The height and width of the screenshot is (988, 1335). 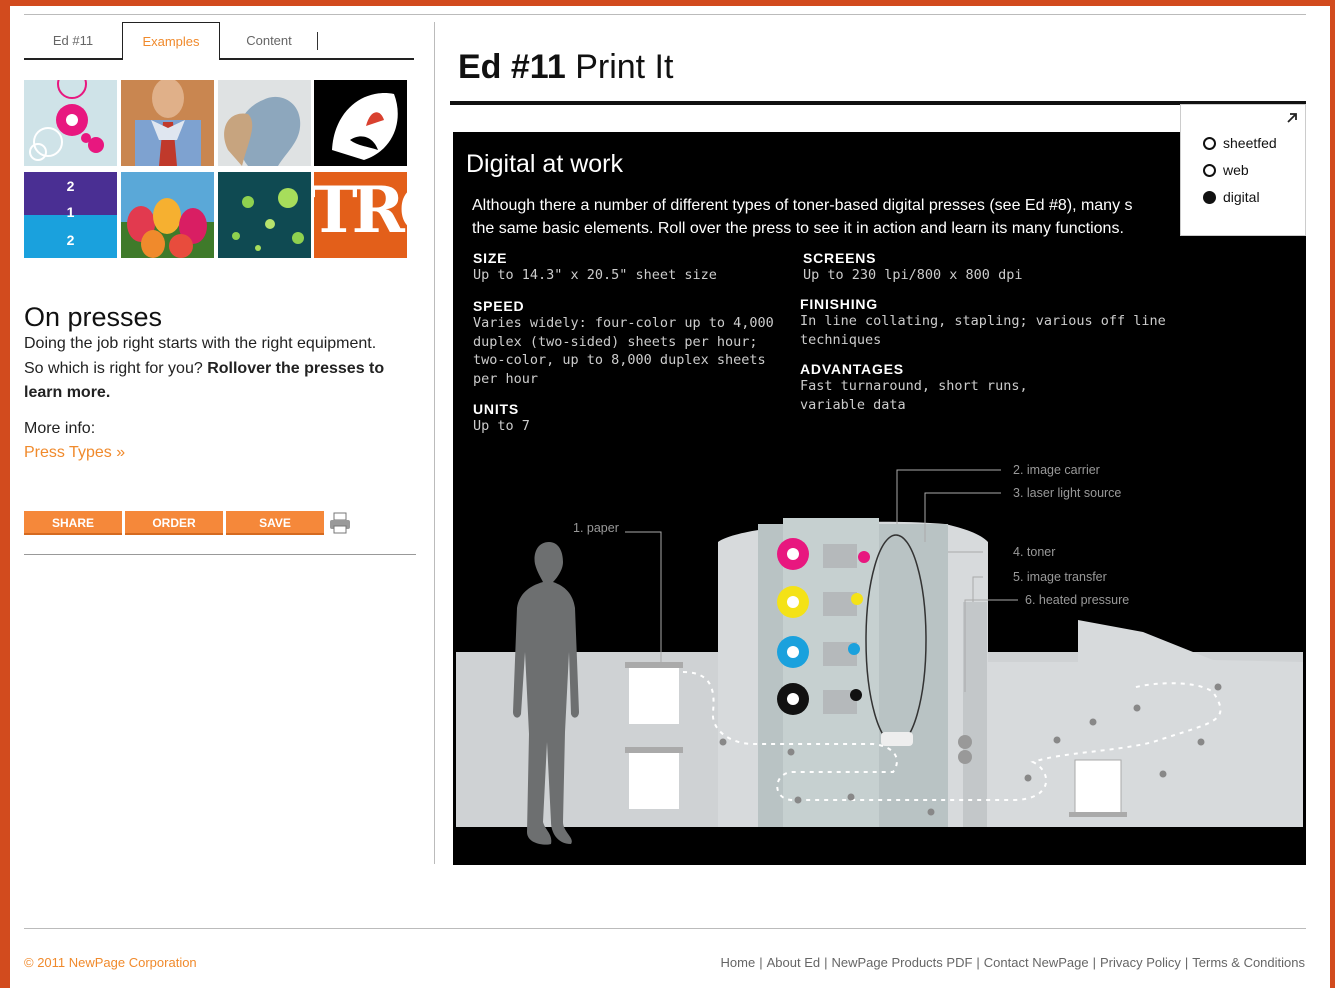 I want to click on option-web-label: web, so click(x=1236, y=170).